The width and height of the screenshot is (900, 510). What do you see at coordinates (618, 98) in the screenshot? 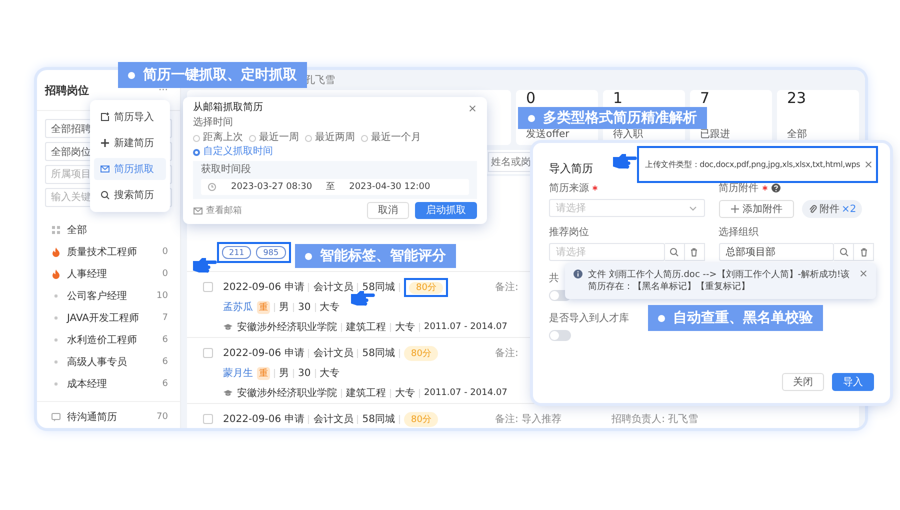
I see `stat-value: 1` at bounding box center [618, 98].